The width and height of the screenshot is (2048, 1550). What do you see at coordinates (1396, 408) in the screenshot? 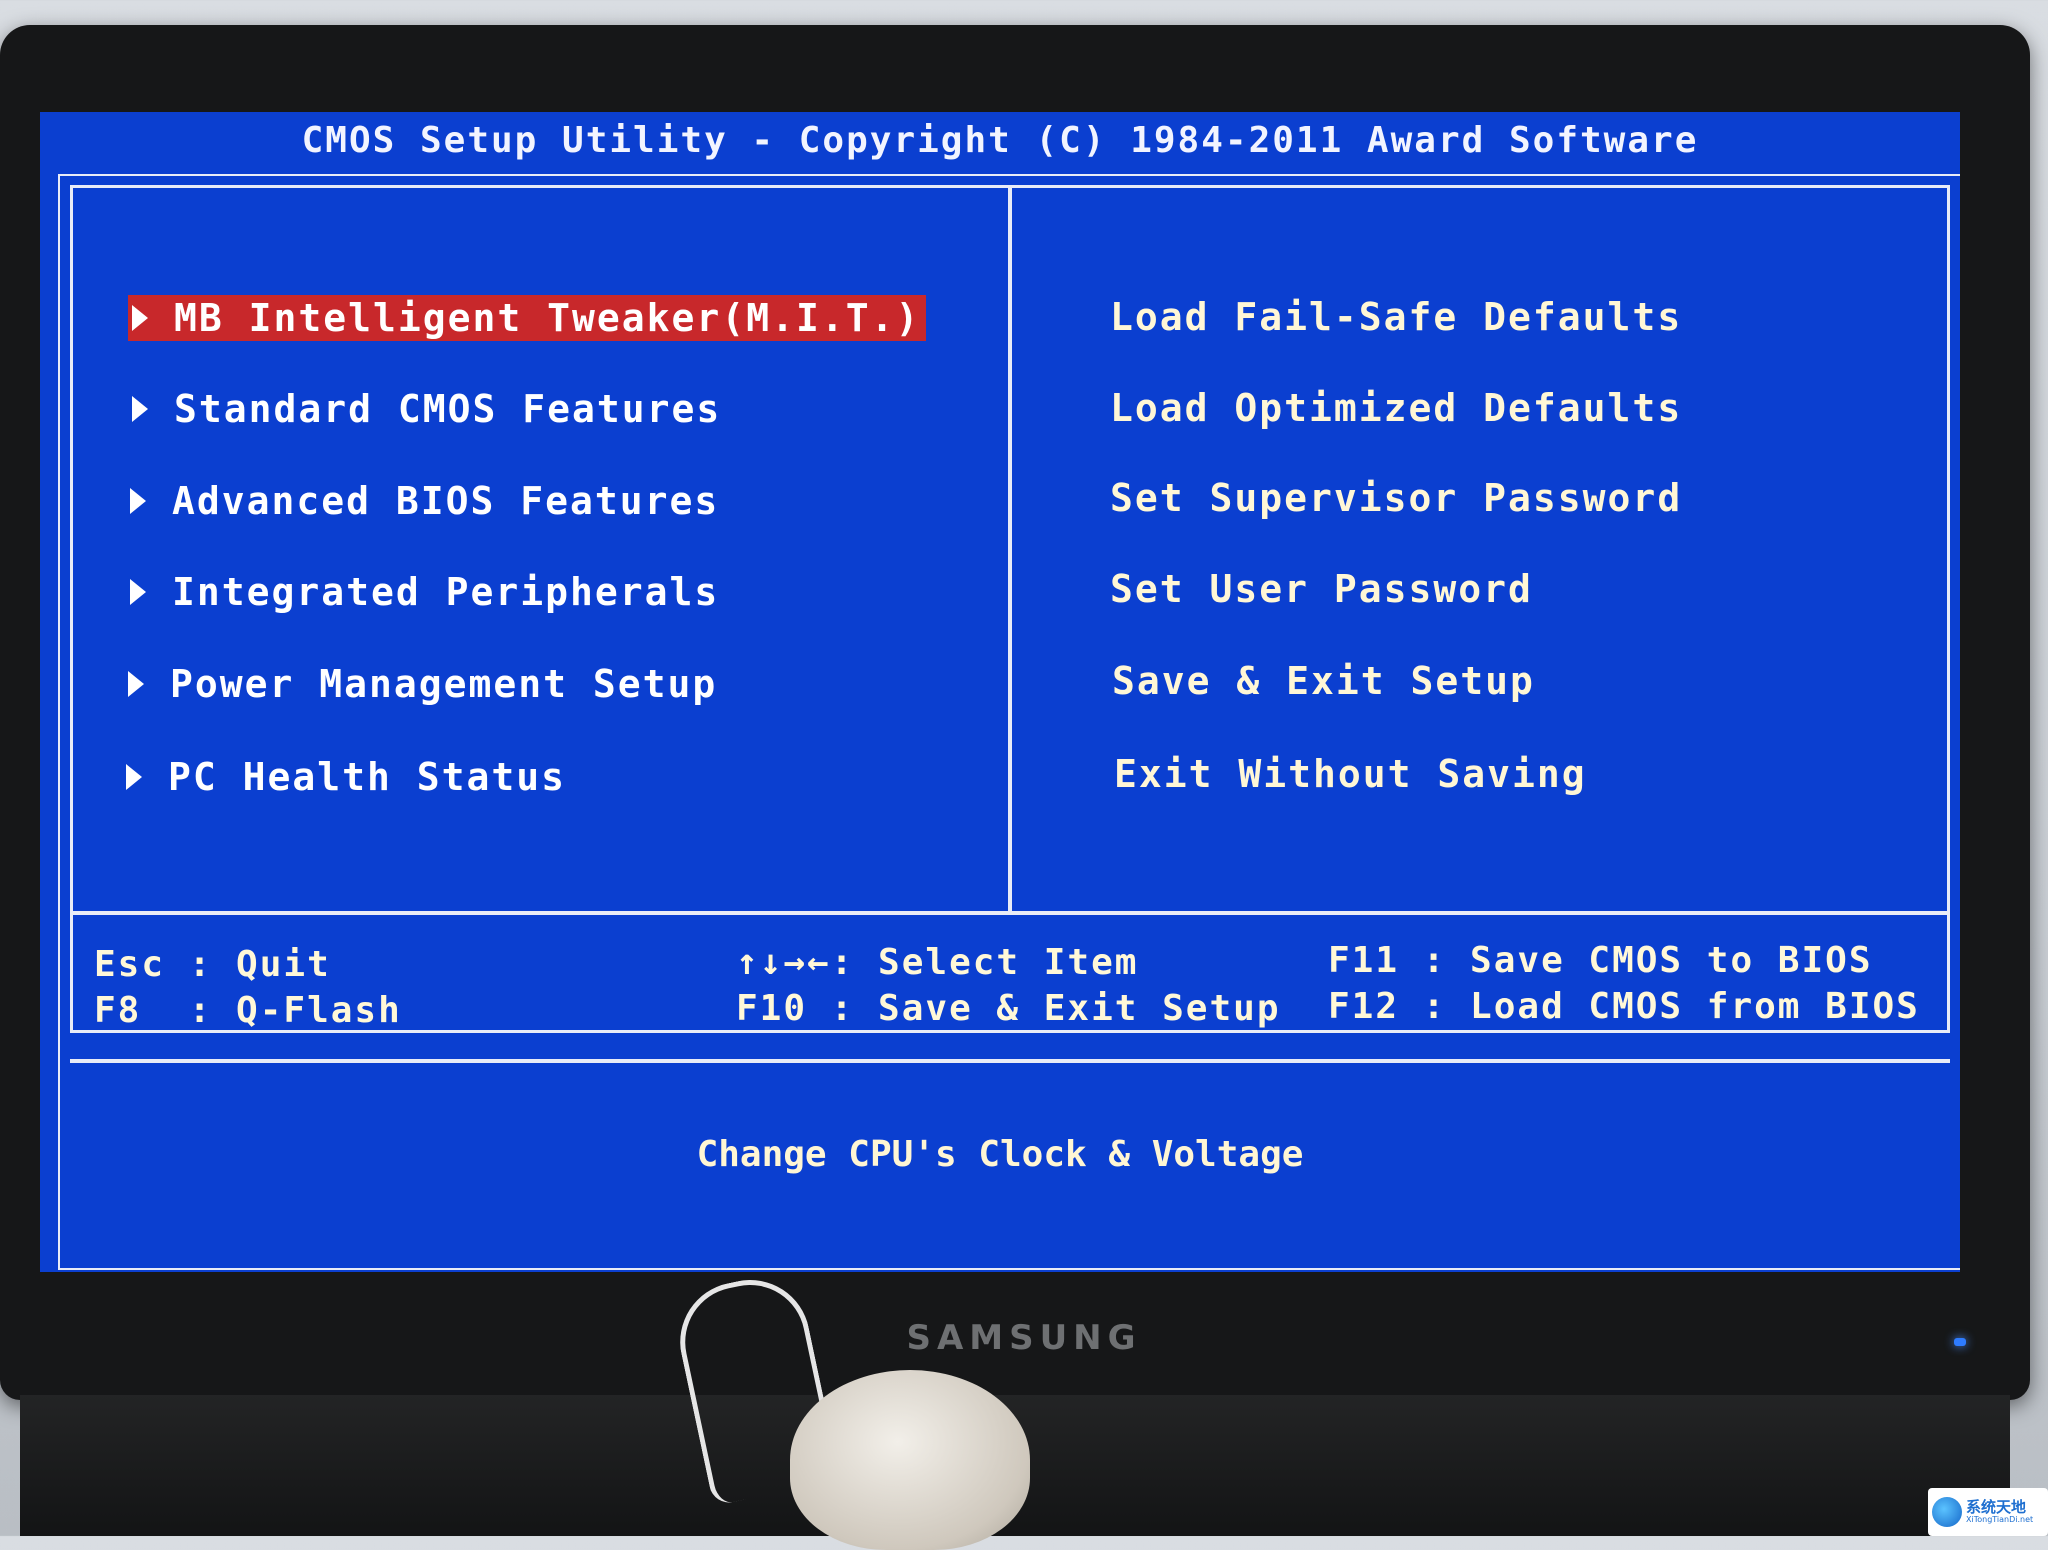
I see `menu-item-load-optimized-defaults: Load Optimized Defaults` at bounding box center [1396, 408].